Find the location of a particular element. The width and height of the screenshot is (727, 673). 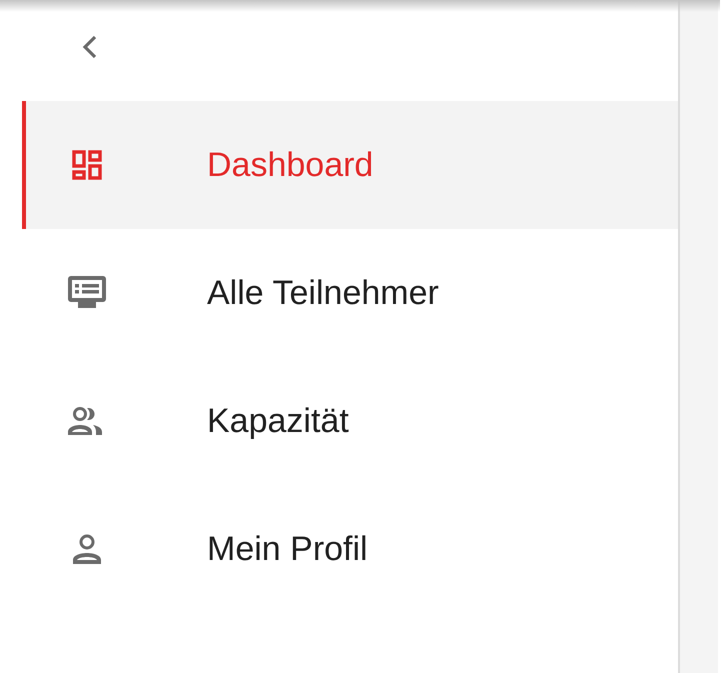

person-icon is located at coordinates (86, 549).